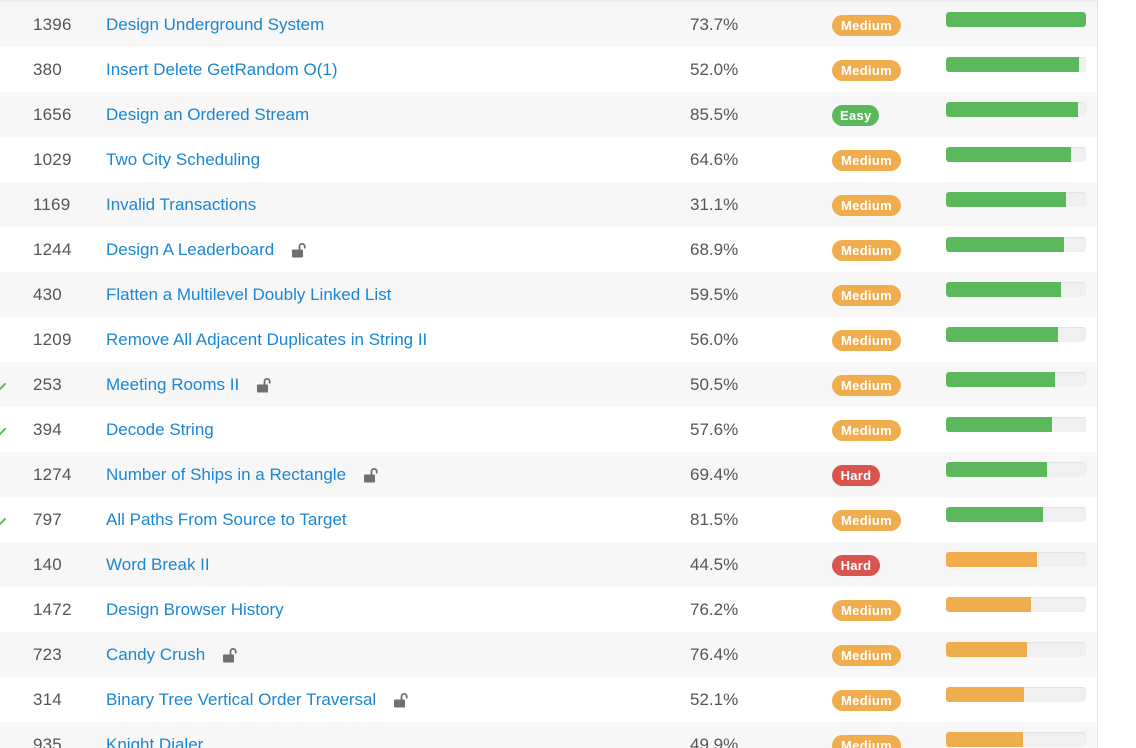 The width and height of the screenshot is (1136, 748). What do you see at coordinates (548, 159) in the screenshot?
I see `table-row: 1029 Two City Scheduling 64.6% Medium` at bounding box center [548, 159].